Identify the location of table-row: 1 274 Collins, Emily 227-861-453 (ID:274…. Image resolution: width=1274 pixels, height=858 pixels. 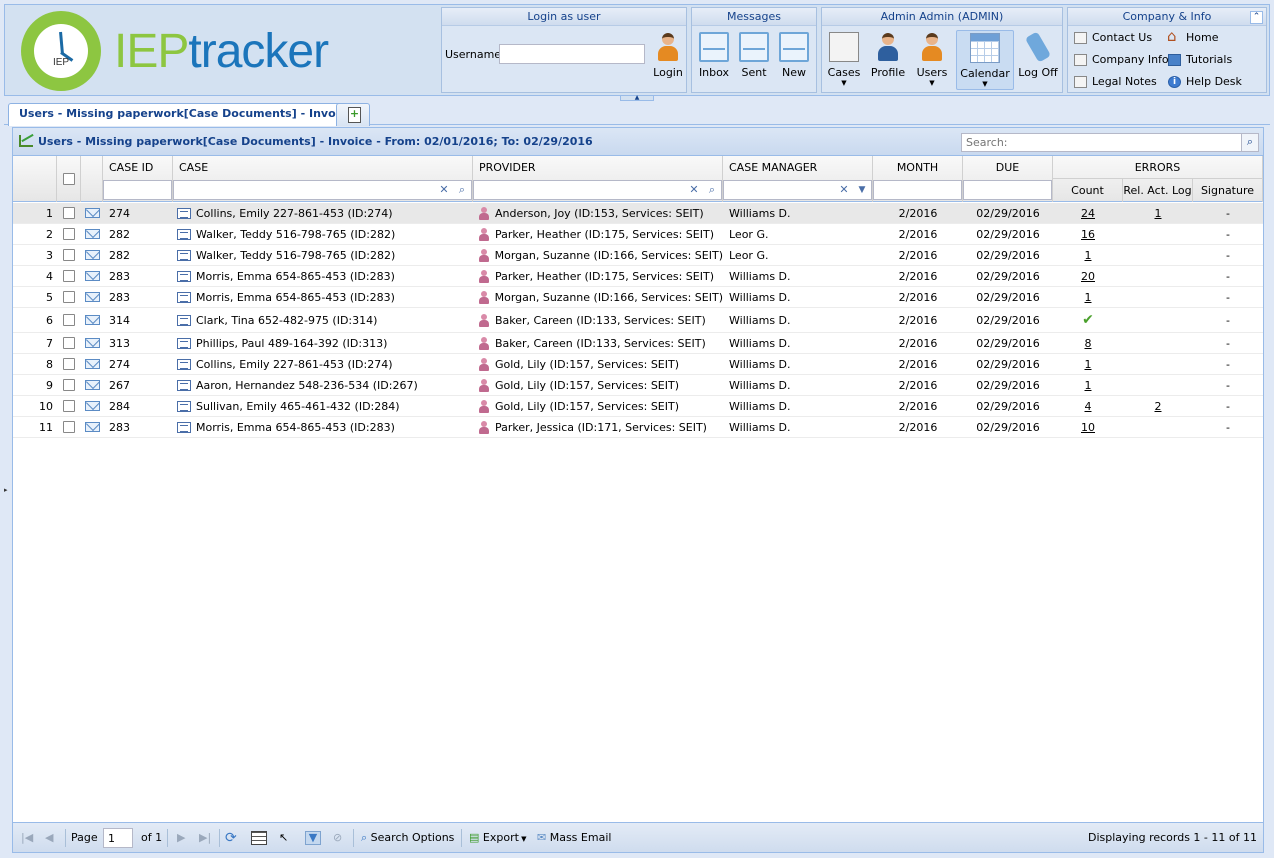
(638, 213).